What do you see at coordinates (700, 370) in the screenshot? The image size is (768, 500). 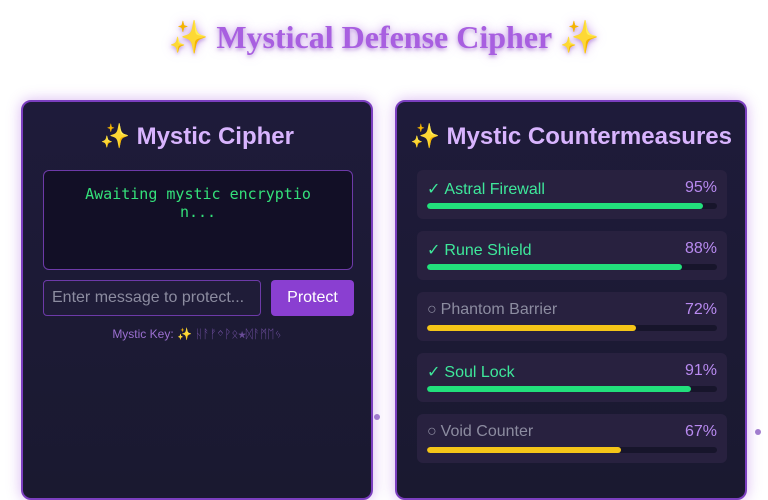 I see `countermeasure-percent: 91%` at bounding box center [700, 370].